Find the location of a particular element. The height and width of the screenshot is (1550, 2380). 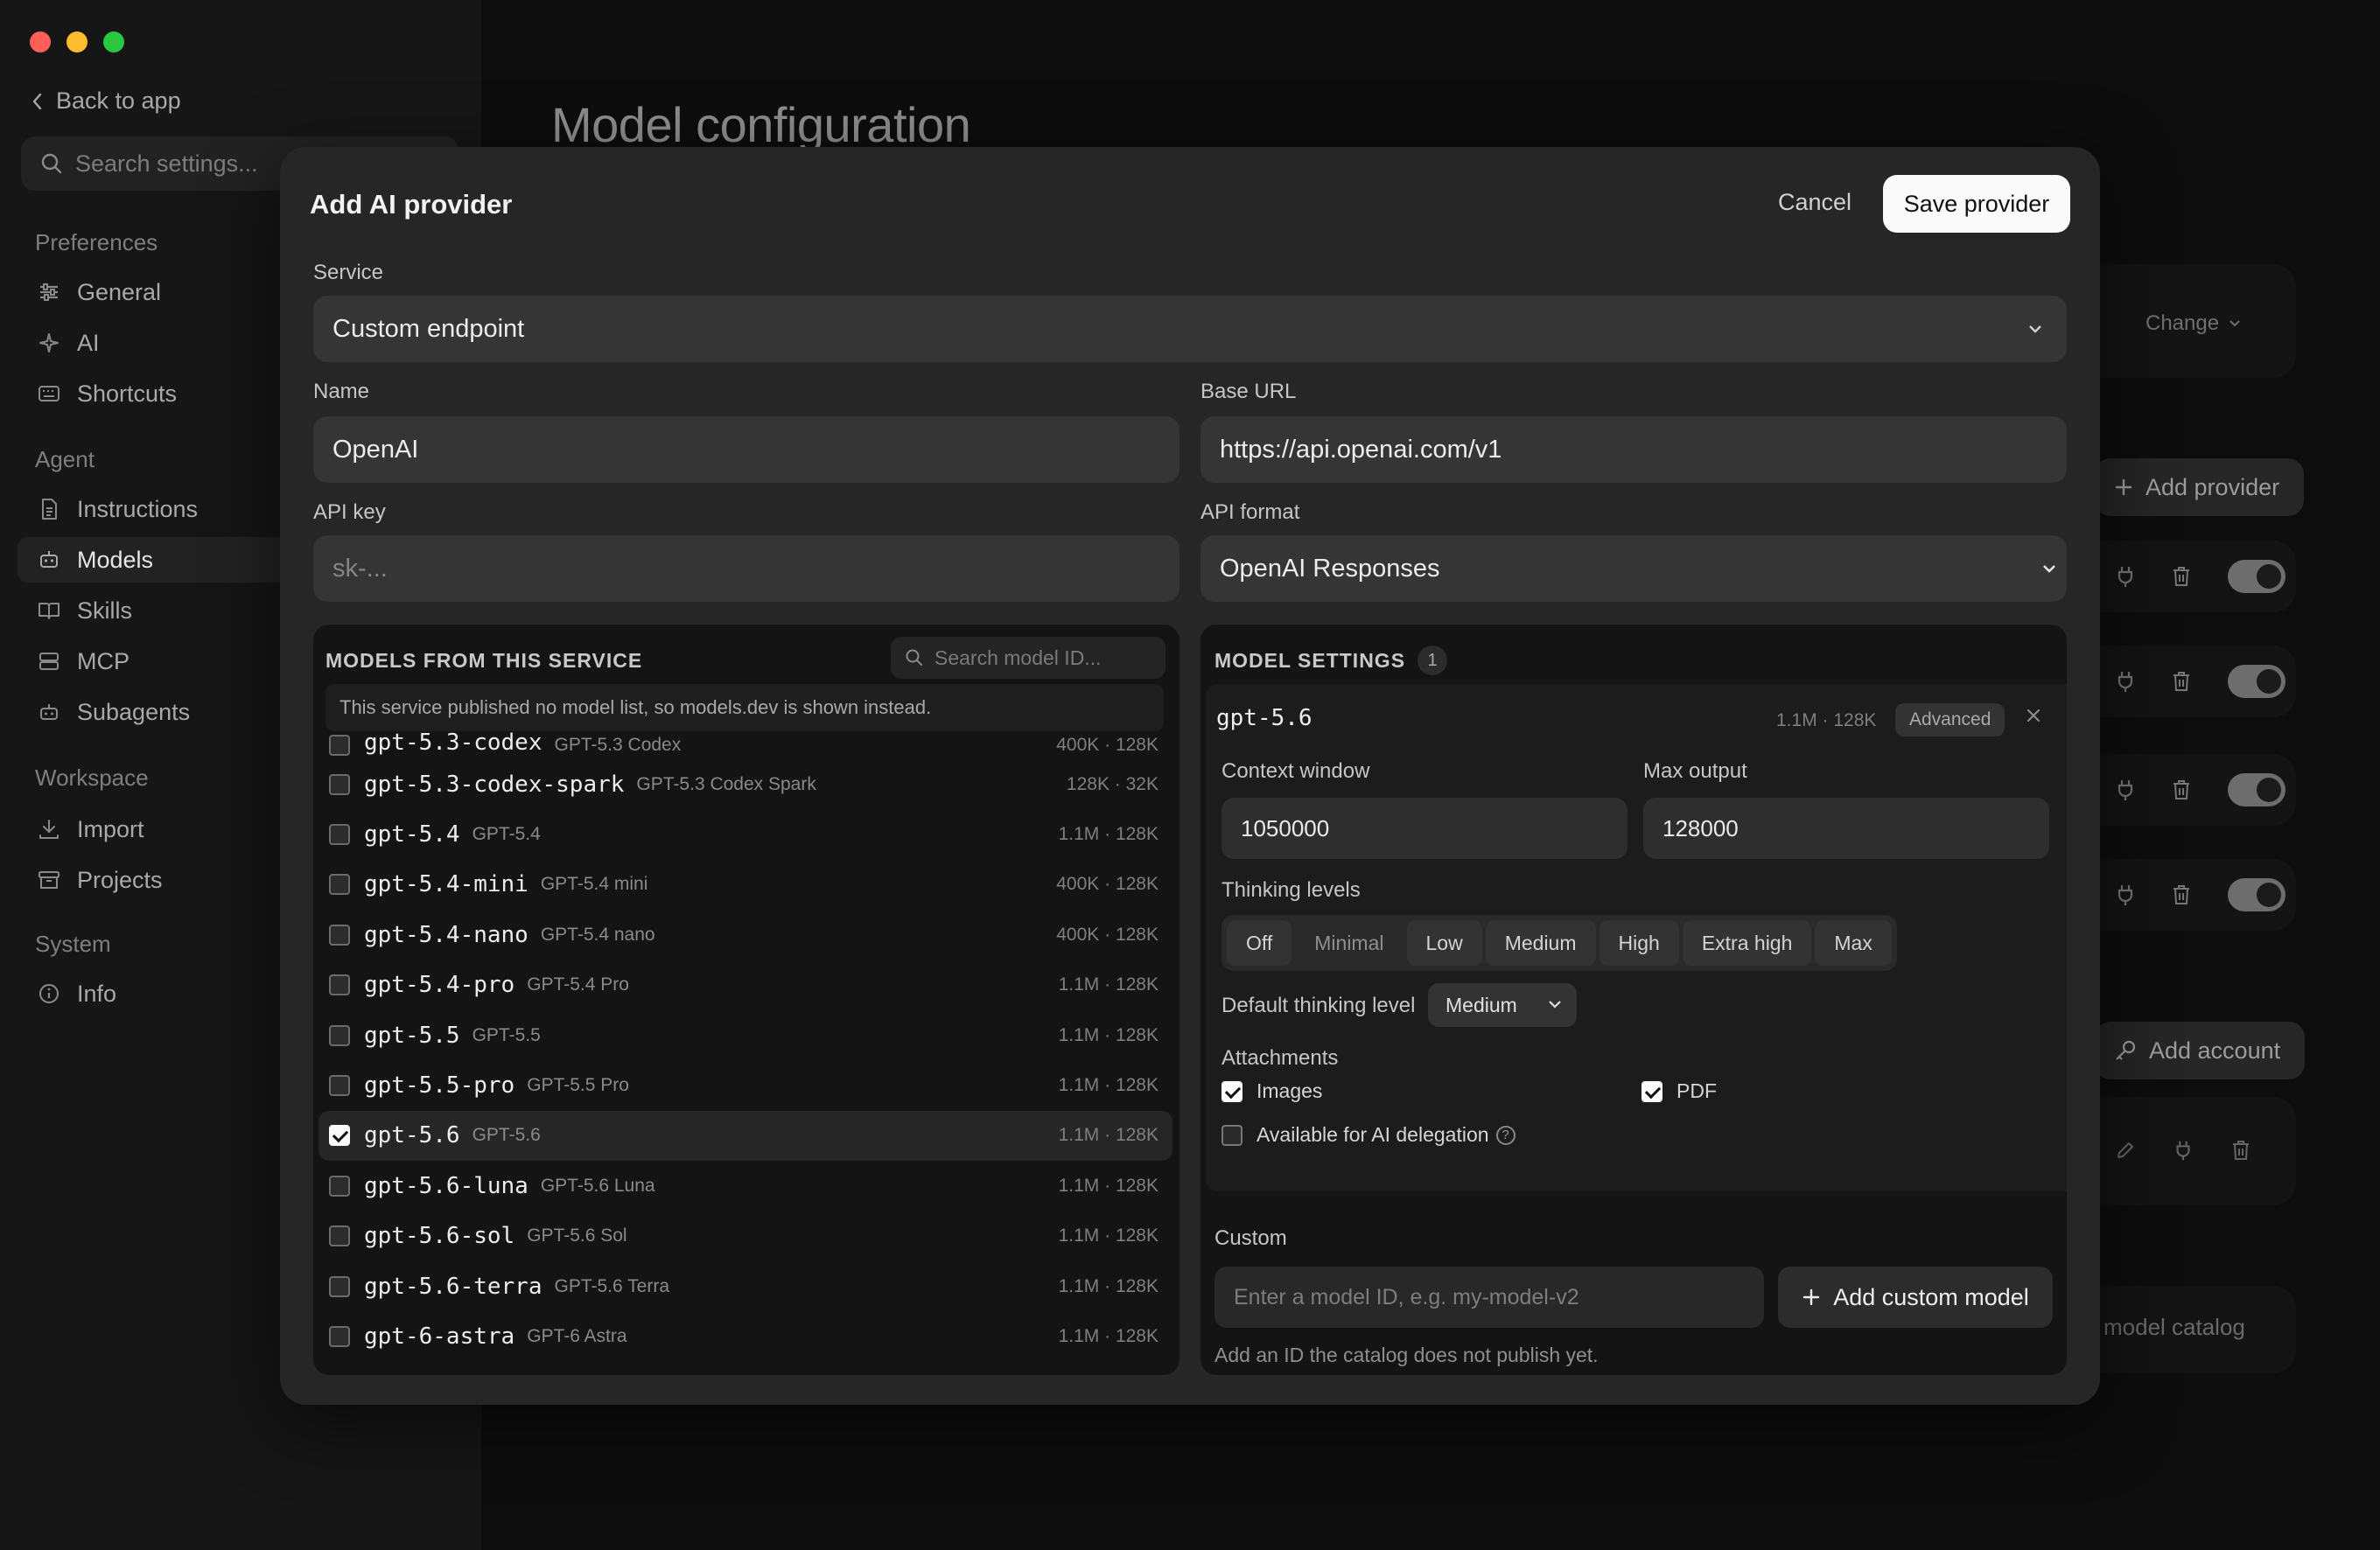

model-row: gpt-5.4-mini GPT-5.4 mini 400K · 128K is located at coordinates (745, 885).